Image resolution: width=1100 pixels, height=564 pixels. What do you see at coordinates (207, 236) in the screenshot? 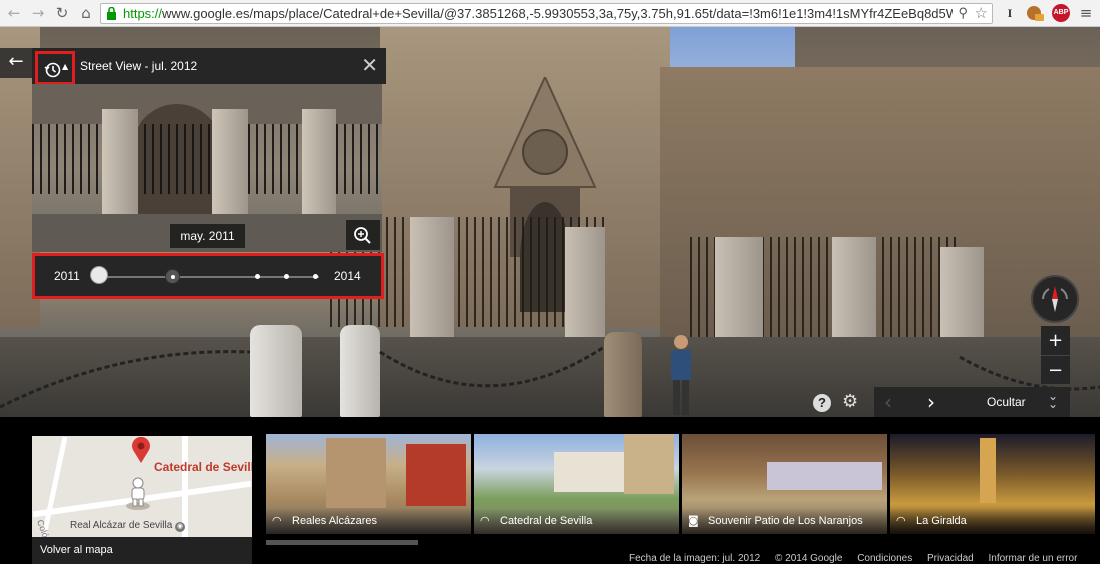
I see `preview-date-label: may. 2011` at bounding box center [207, 236].